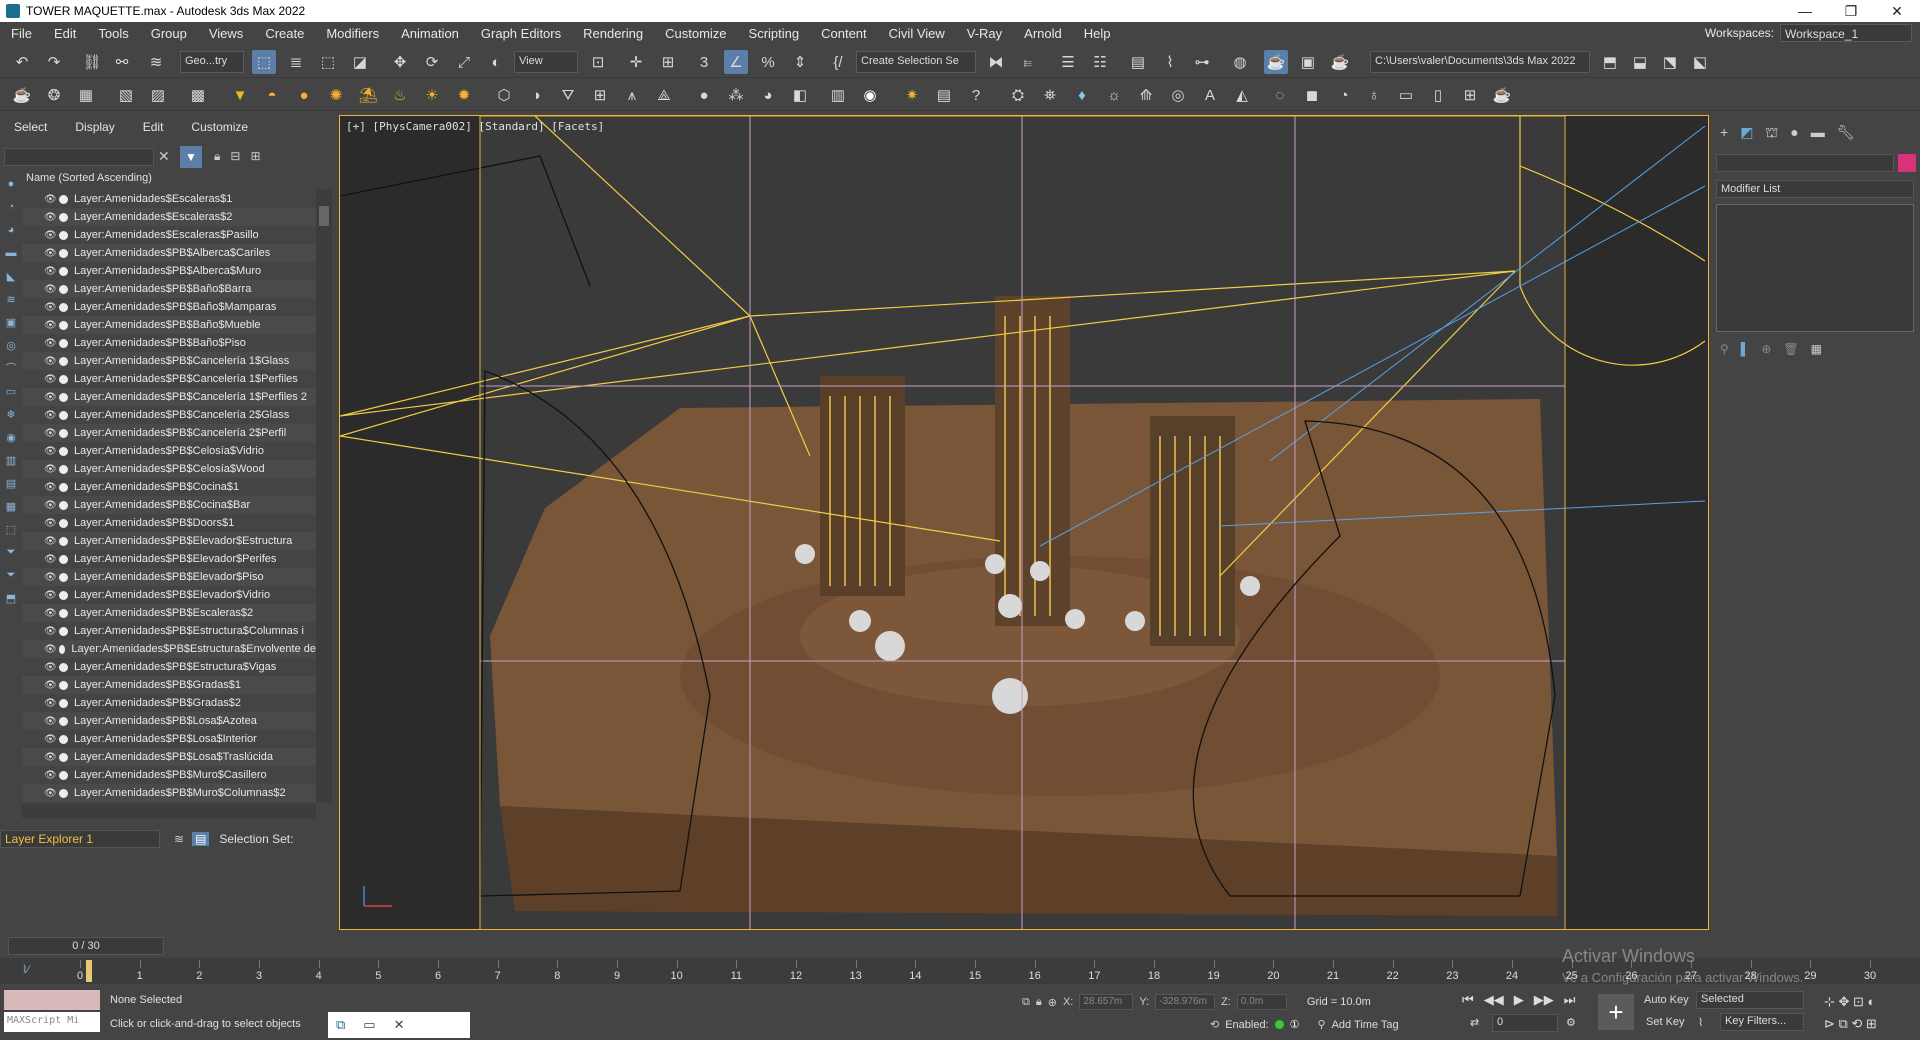 The width and height of the screenshot is (1920, 1040). Describe the element at coordinates (1666, 1000) in the screenshot. I see `auto-key-button: Auto Key` at that location.